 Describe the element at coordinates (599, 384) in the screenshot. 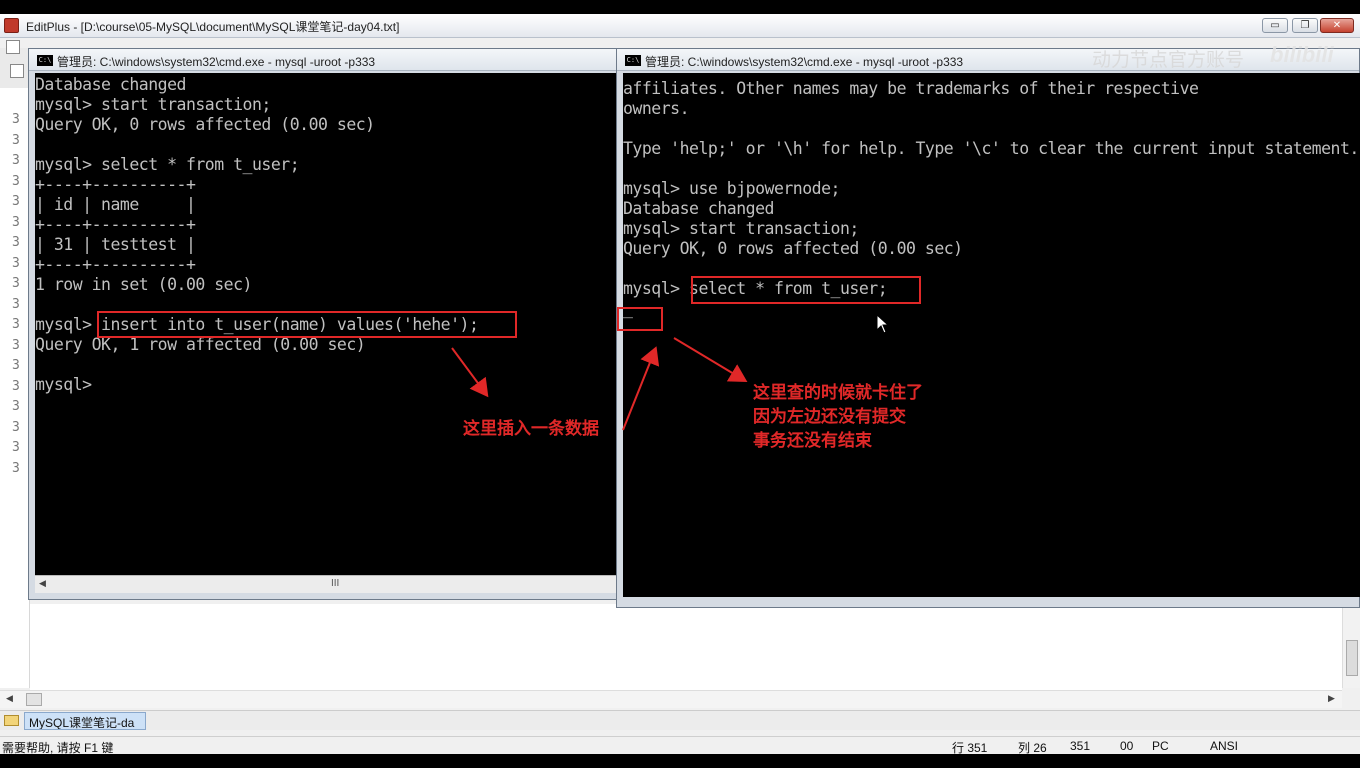

I see `annotation-arrows` at that location.